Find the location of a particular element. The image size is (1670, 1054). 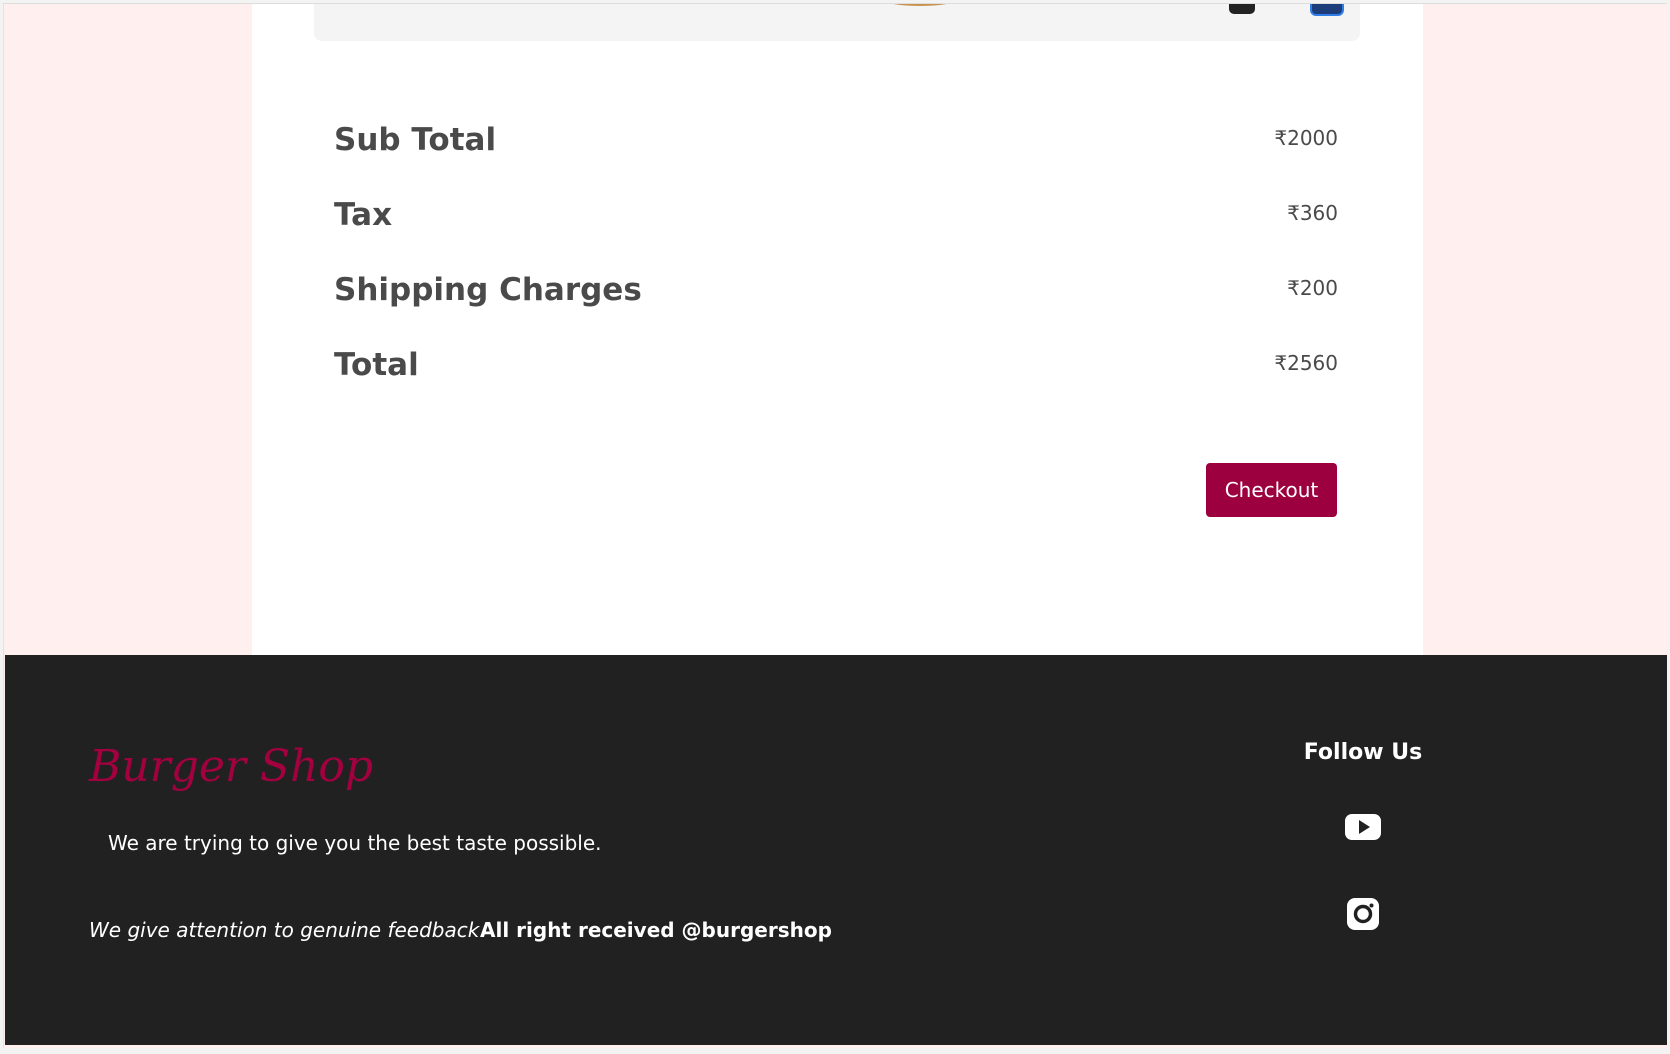

subtotal-value: ₹2000 is located at coordinates (1306, 138).